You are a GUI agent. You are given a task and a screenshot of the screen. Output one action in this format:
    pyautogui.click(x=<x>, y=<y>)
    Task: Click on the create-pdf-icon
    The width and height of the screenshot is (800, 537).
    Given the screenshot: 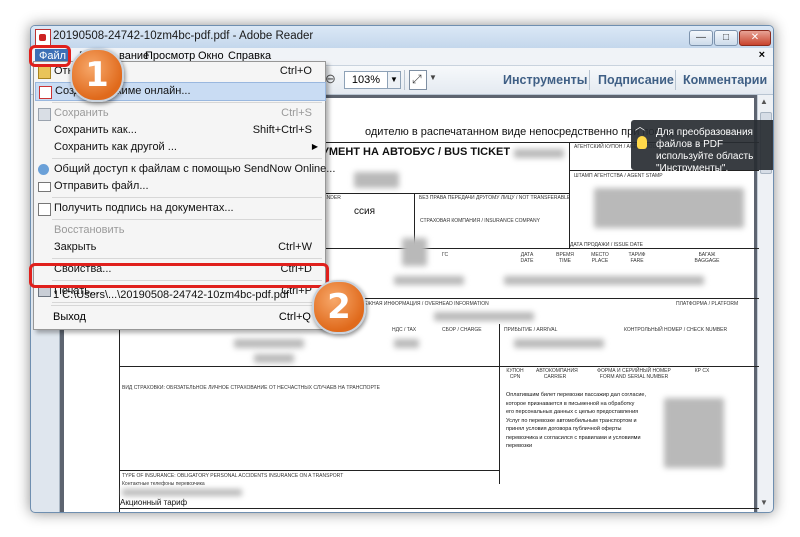 What is the action you would take?
    pyautogui.click(x=45, y=92)
    